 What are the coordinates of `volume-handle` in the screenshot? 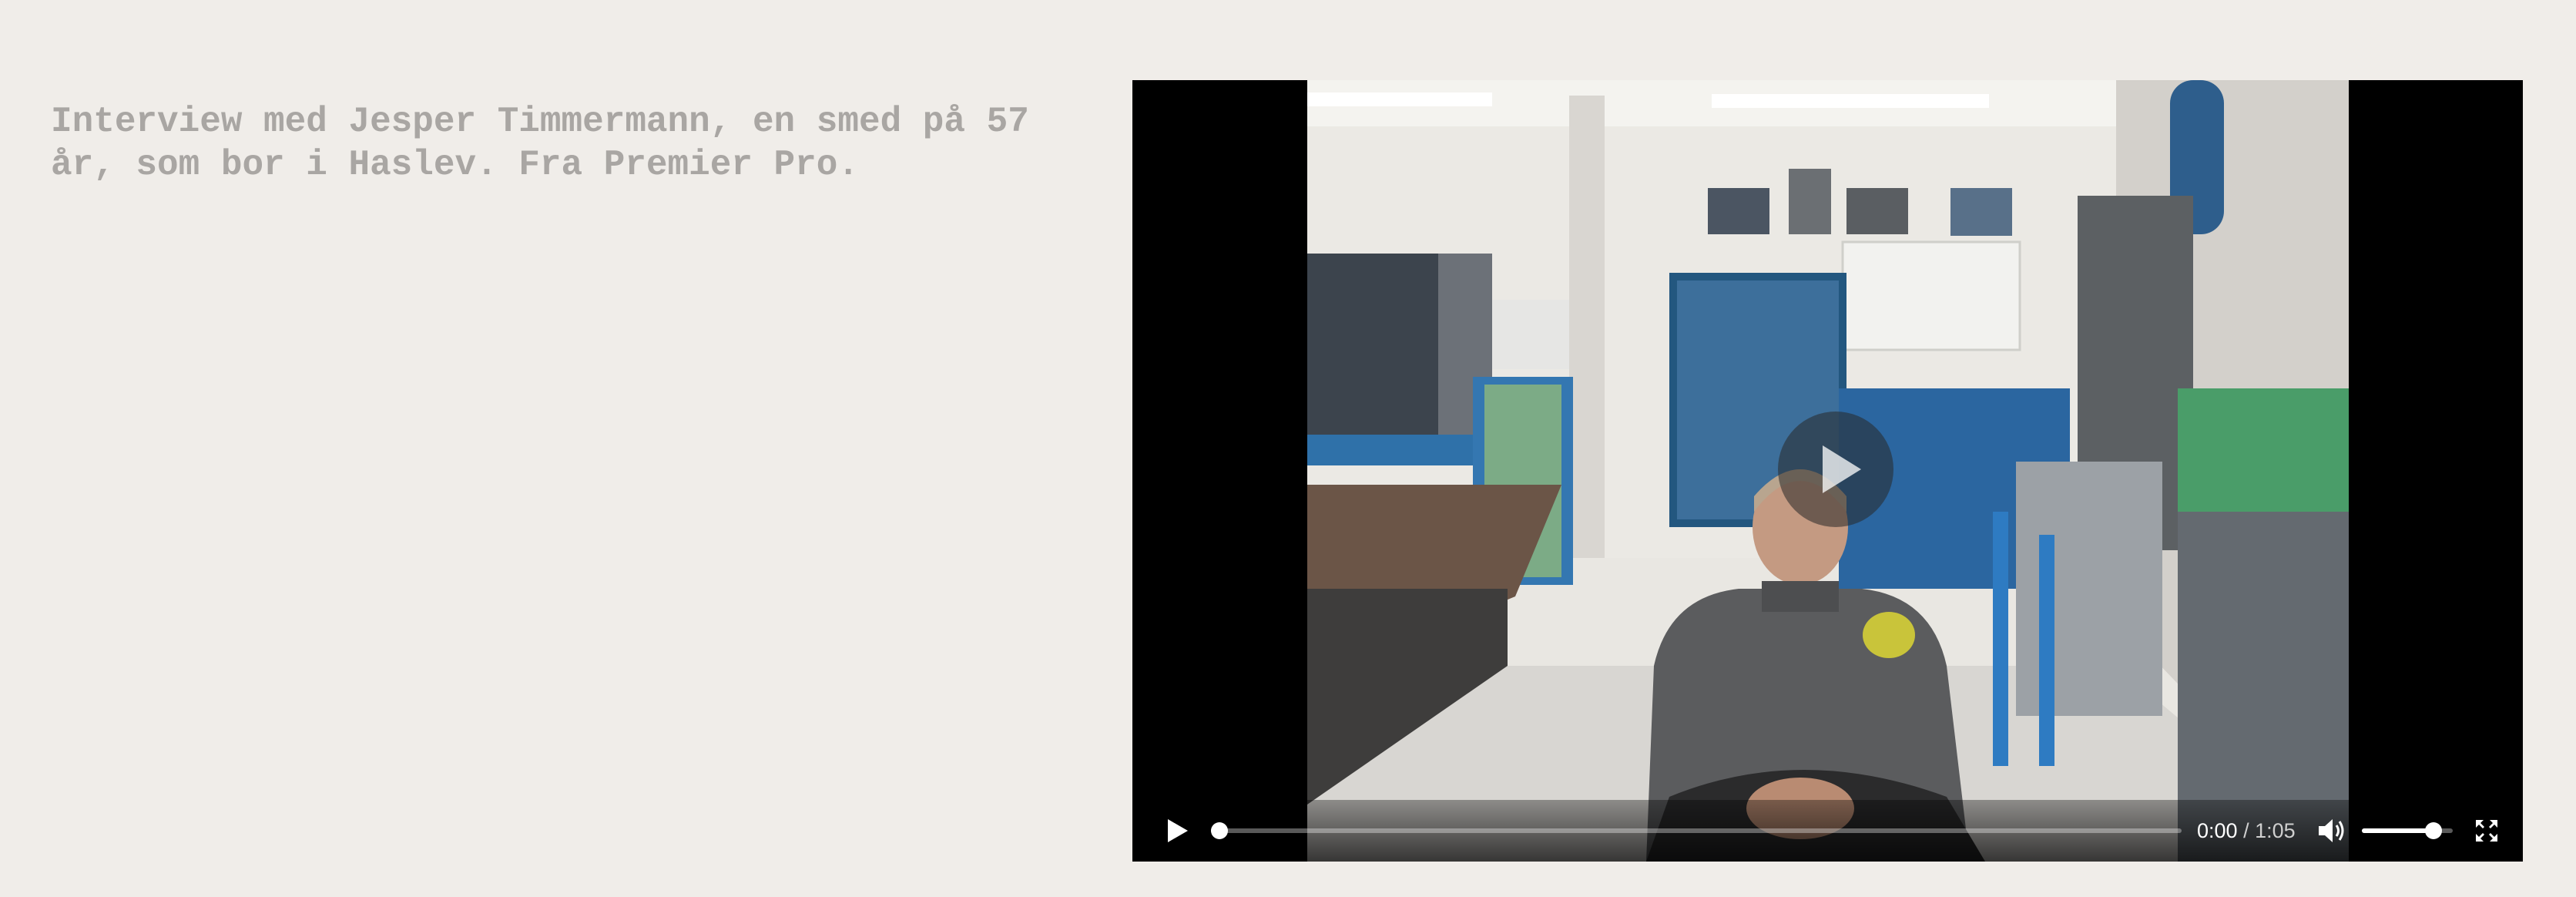 It's located at (2433, 831).